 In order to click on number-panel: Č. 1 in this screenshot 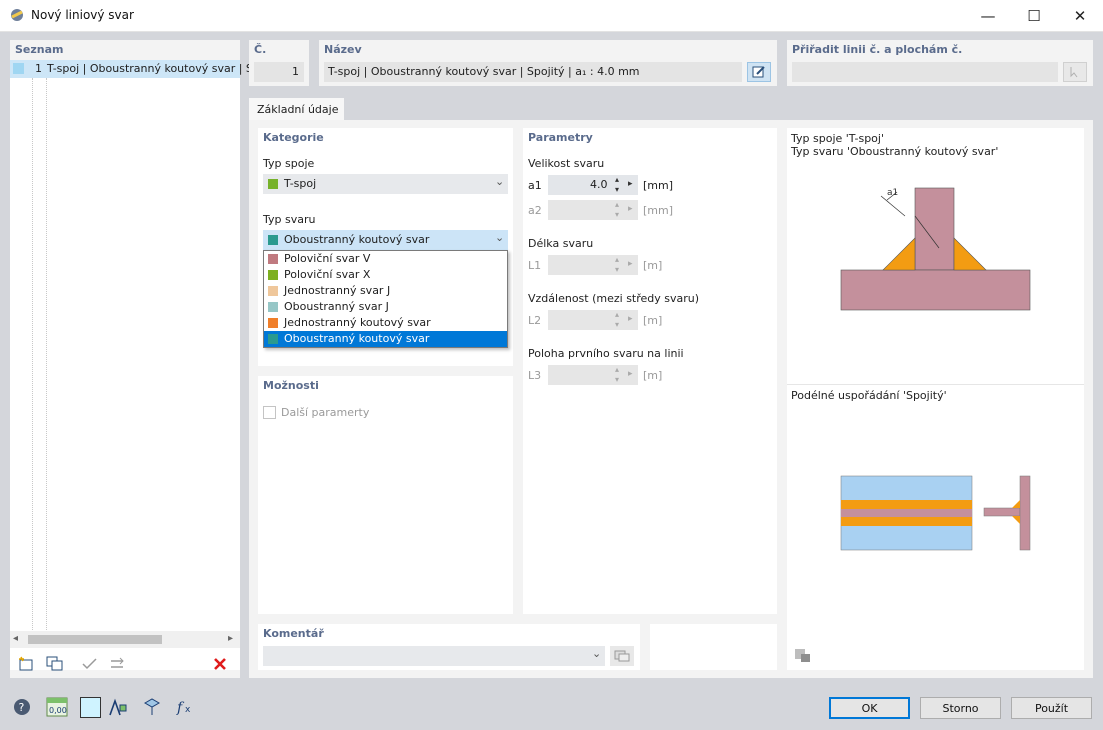, I will do `click(279, 63)`.